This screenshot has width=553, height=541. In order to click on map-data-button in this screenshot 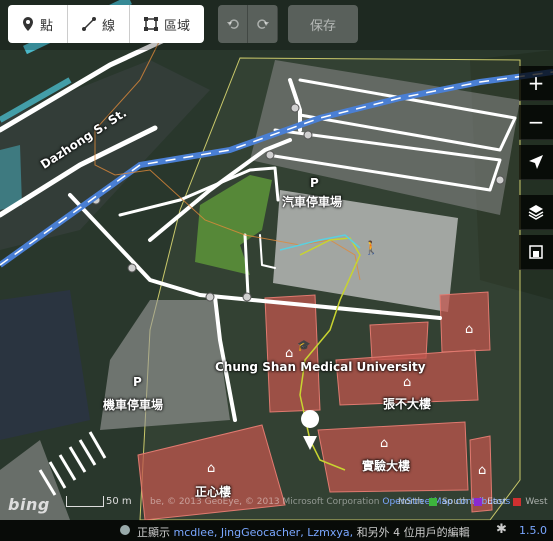, I will do `click(536, 252)`.